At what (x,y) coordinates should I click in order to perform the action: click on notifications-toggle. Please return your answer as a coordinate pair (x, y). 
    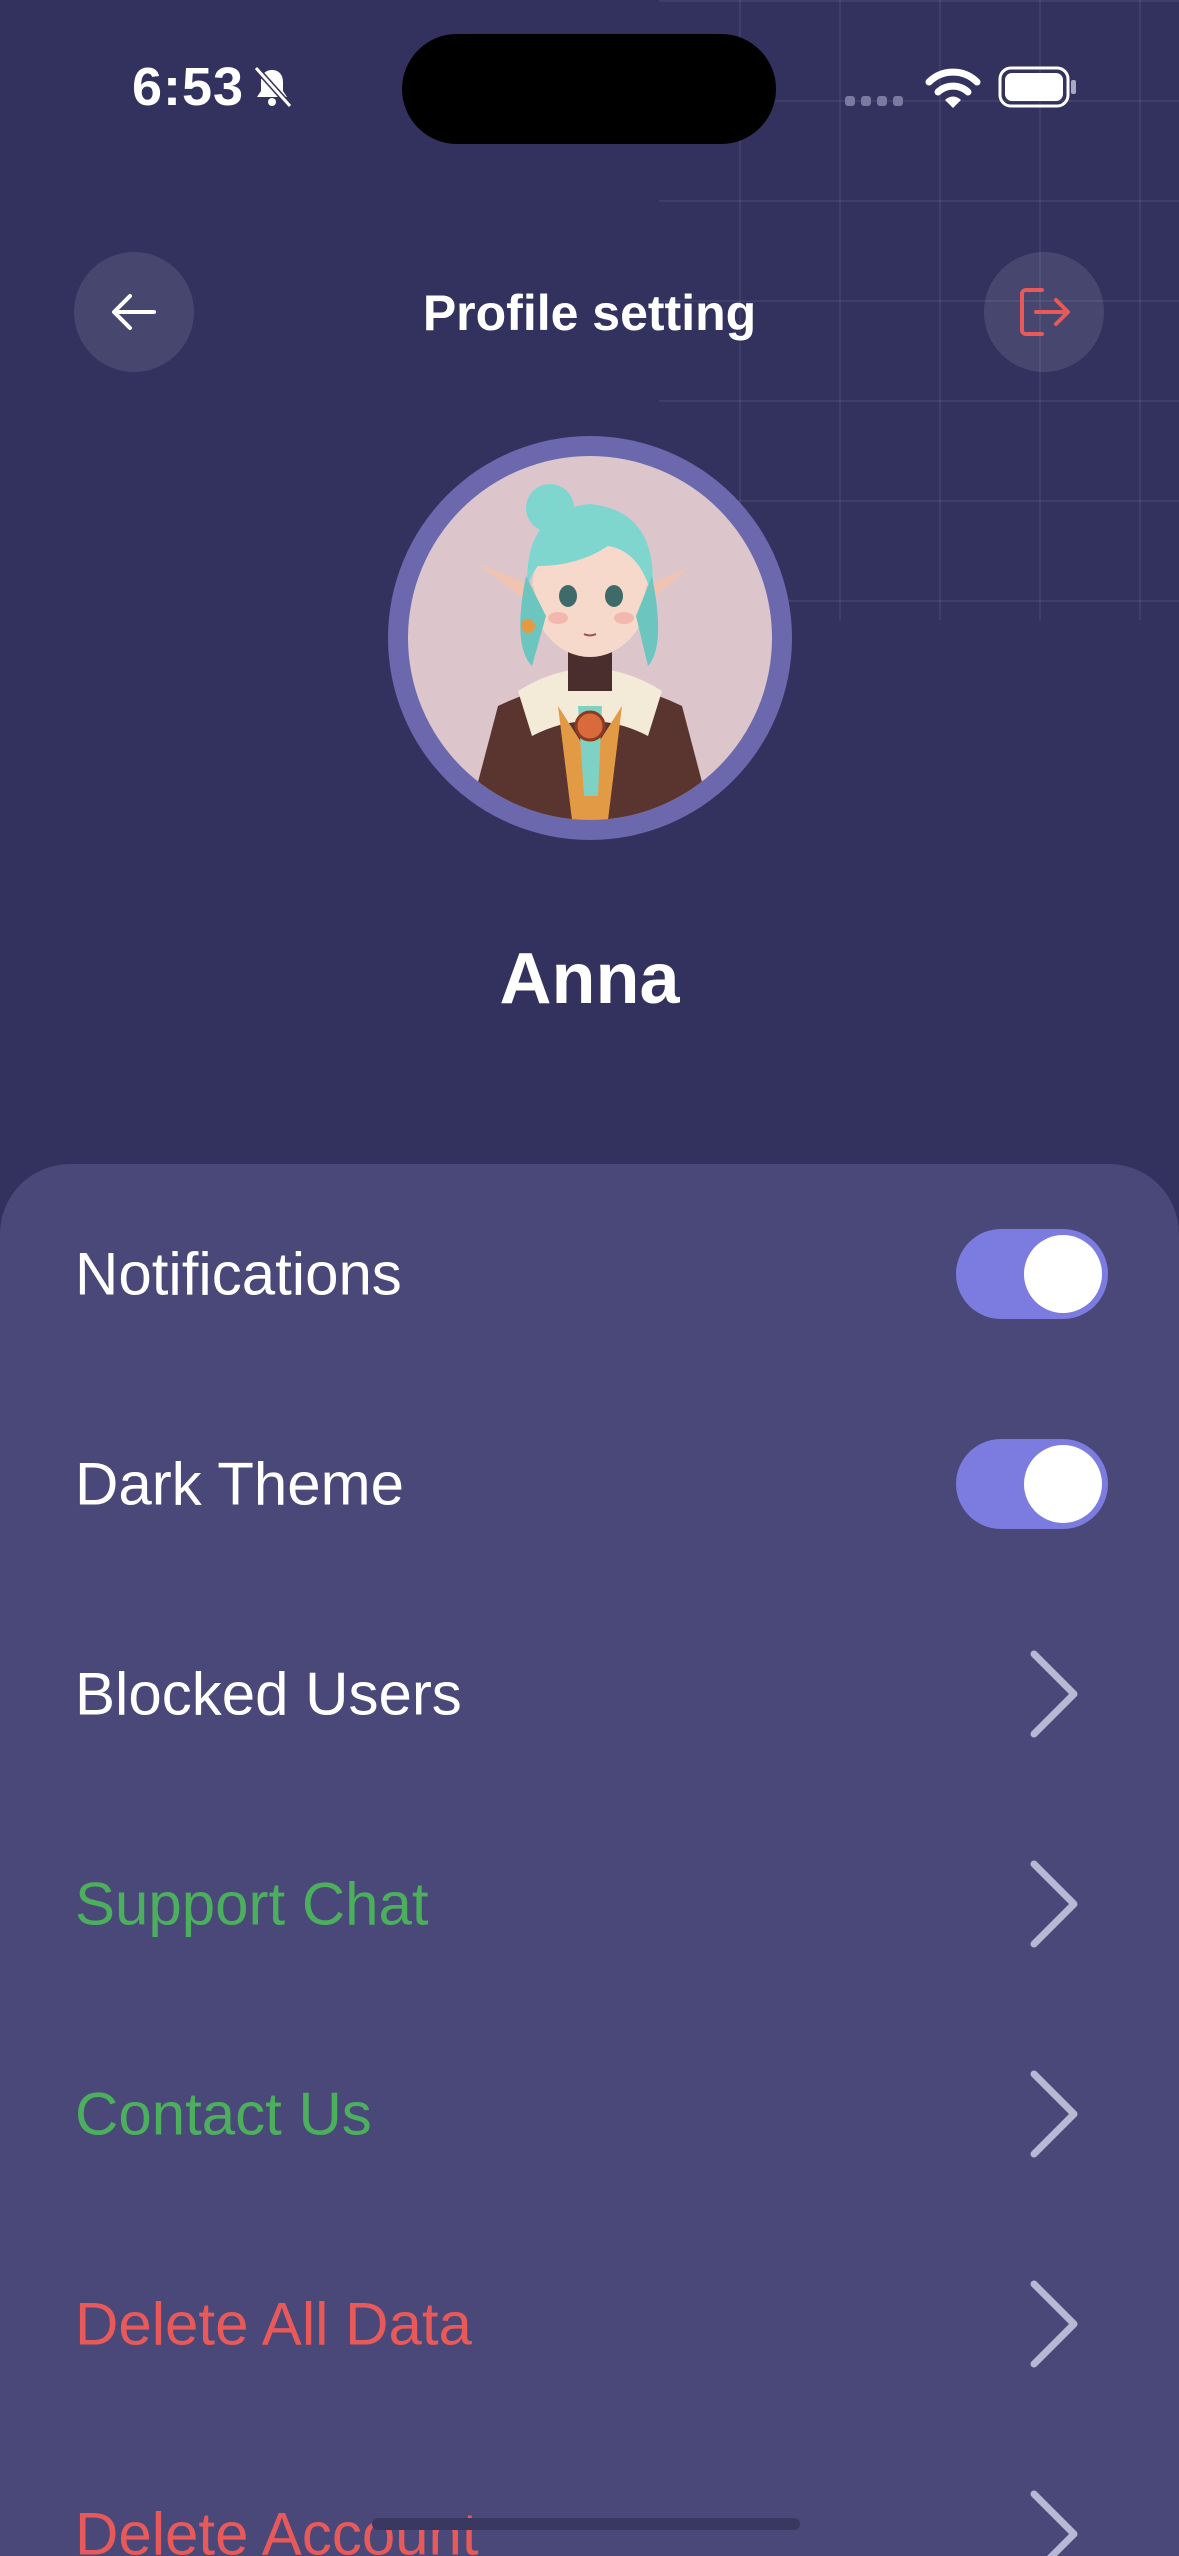
    Looking at the image, I should click on (1032, 1274).